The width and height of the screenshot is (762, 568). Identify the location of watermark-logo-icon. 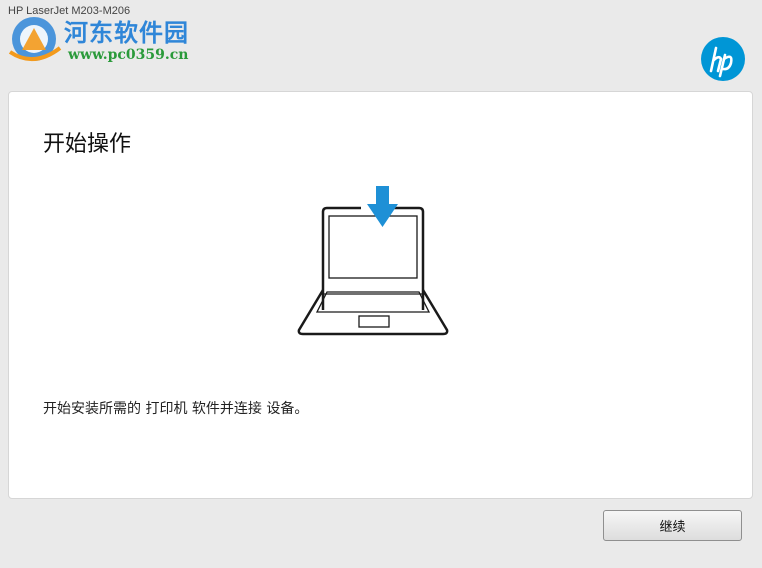
(35, 39).